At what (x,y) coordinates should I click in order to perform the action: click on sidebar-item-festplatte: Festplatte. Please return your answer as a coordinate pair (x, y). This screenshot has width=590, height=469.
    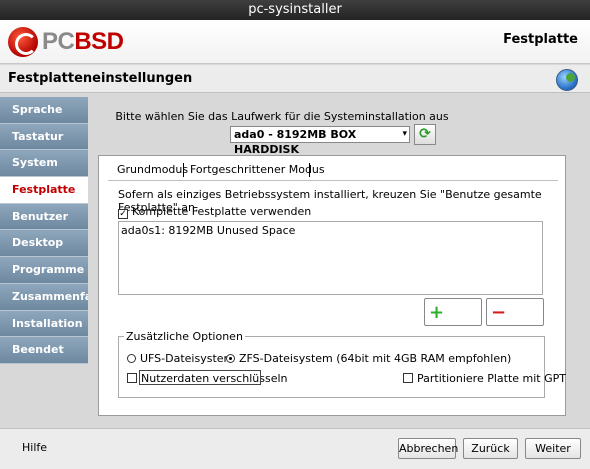
    Looking at the image, I should click on (44, 190).